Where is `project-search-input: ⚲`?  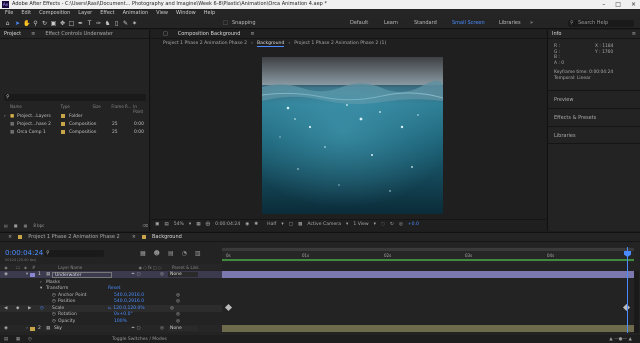 project-search-input: ⚲ is located at coordinates (75, 97).